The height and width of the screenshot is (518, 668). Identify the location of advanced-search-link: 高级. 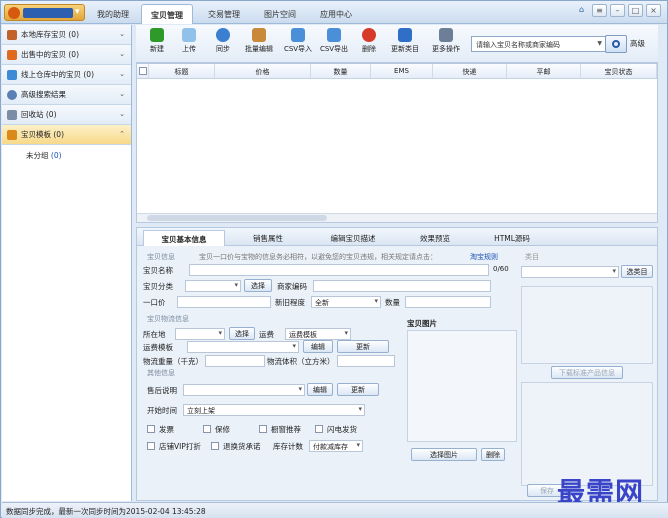
(637, 43).